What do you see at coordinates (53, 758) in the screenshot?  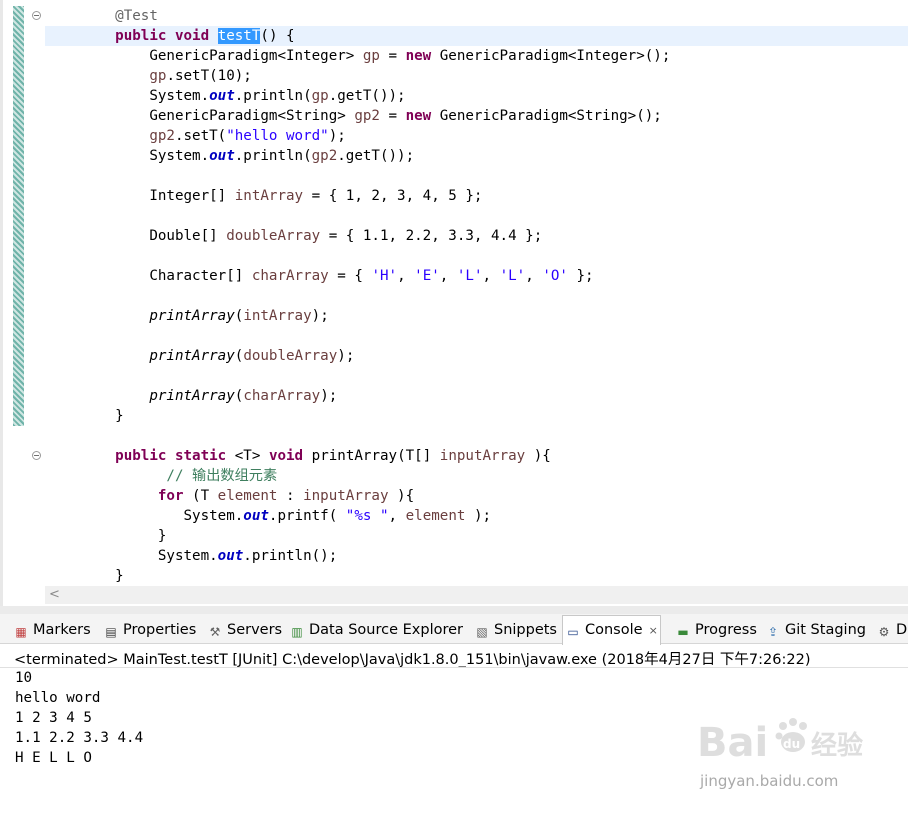 I see `console-line: H E L L O` at bounding box center [53, 758].